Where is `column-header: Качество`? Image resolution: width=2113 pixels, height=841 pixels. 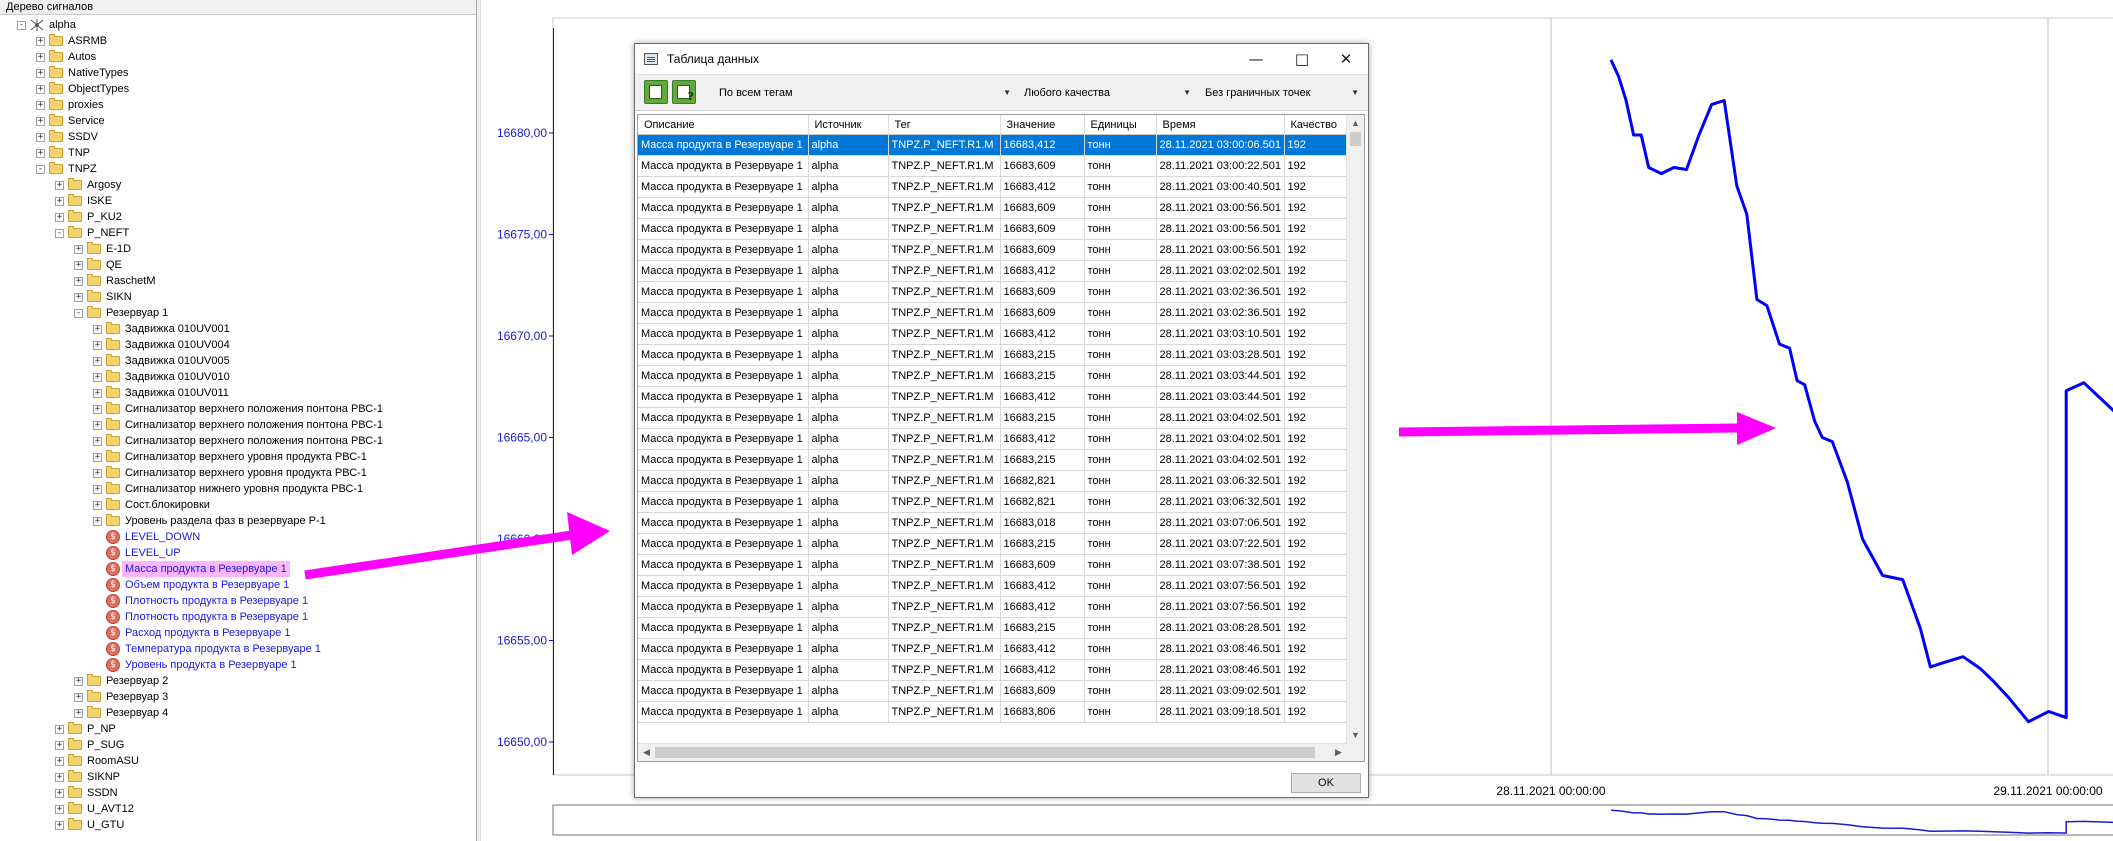 column-header: Качество is located at coordinates (1316, 125).